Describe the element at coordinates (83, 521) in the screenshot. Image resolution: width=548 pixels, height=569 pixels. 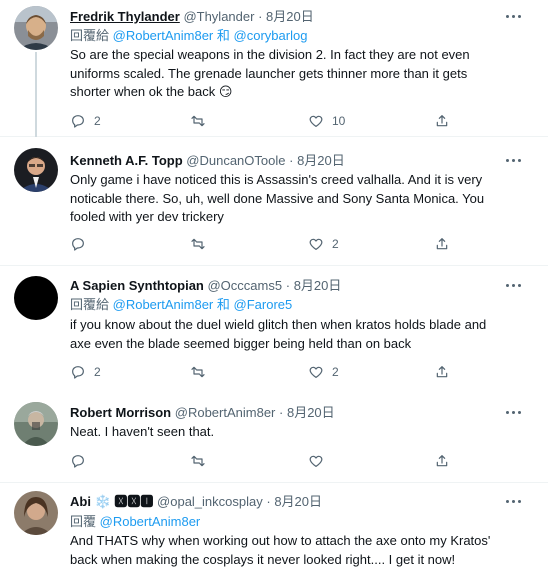
I see `reply-prefix: 回覆` at that location.